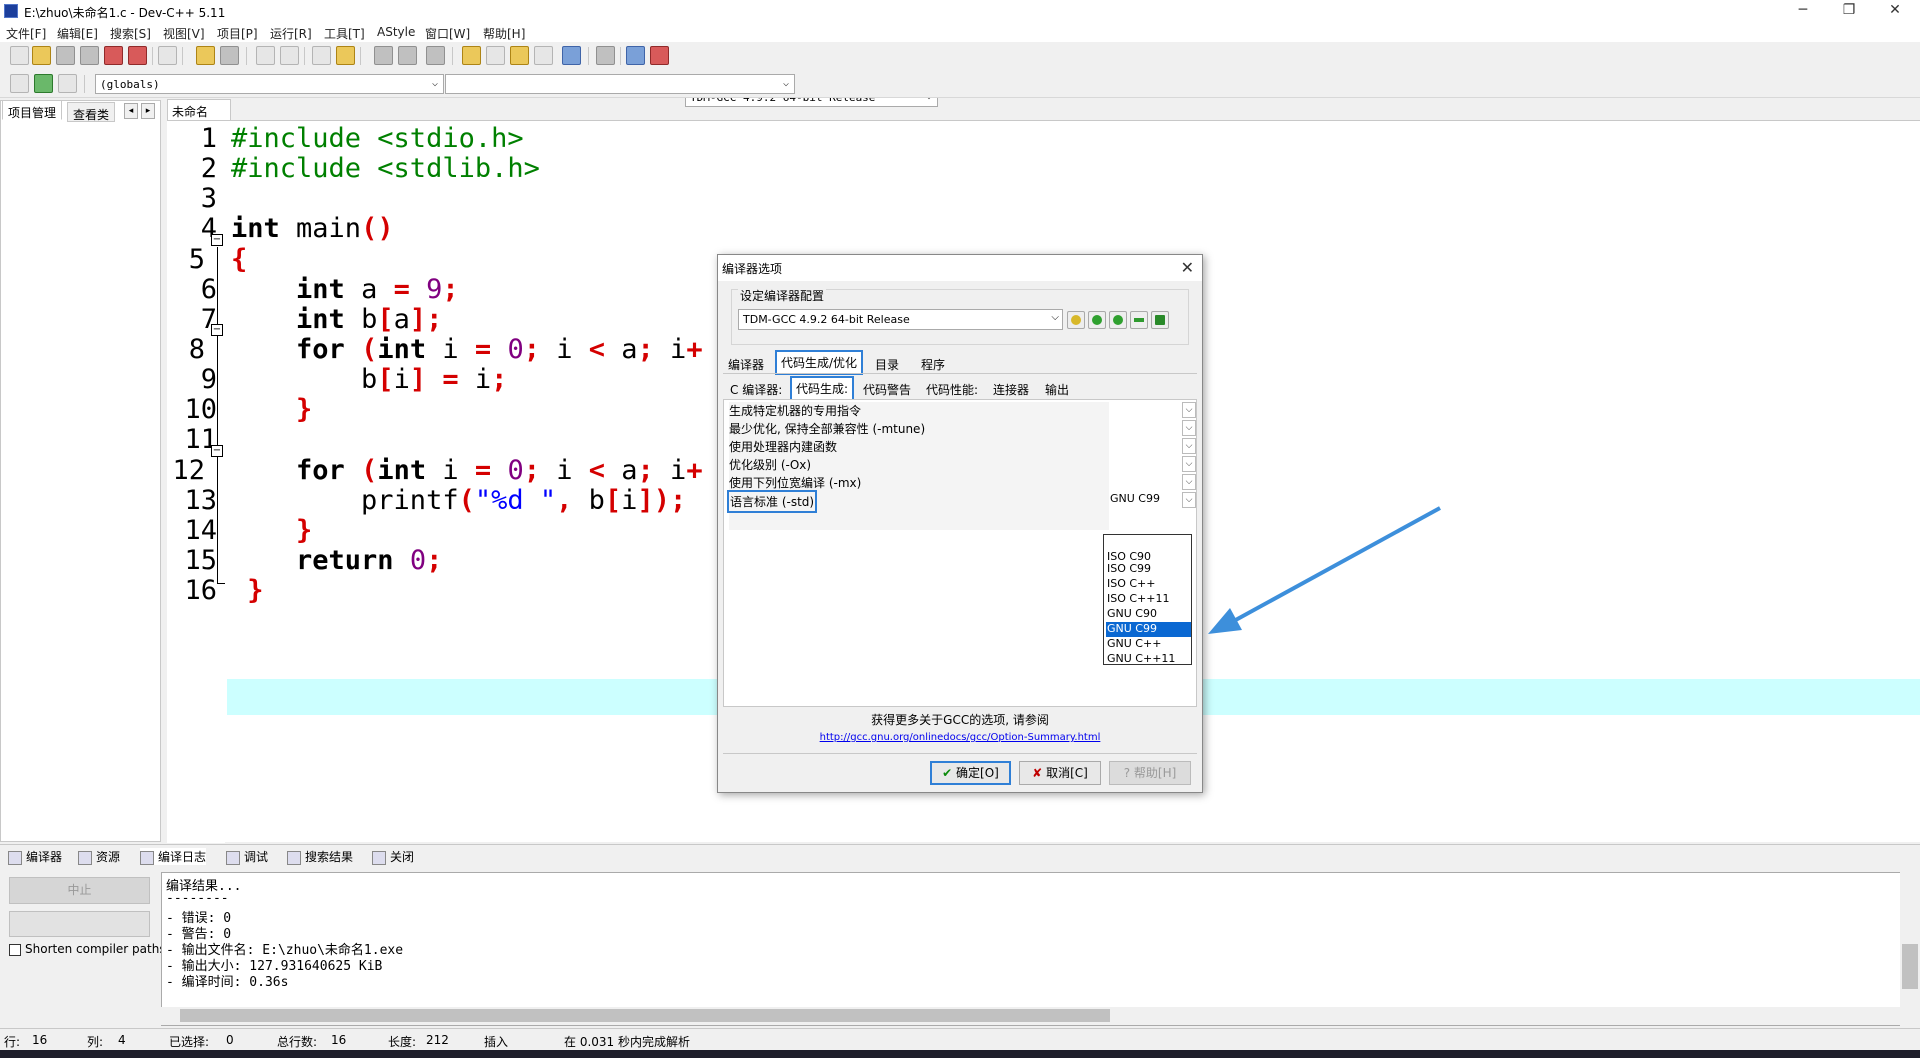 This screenshot has width=1920, height=1058. Describe the element at coordinates (822, 388) in the screenshot. I see `subtab-code-generation: 代码生成:` at that location.